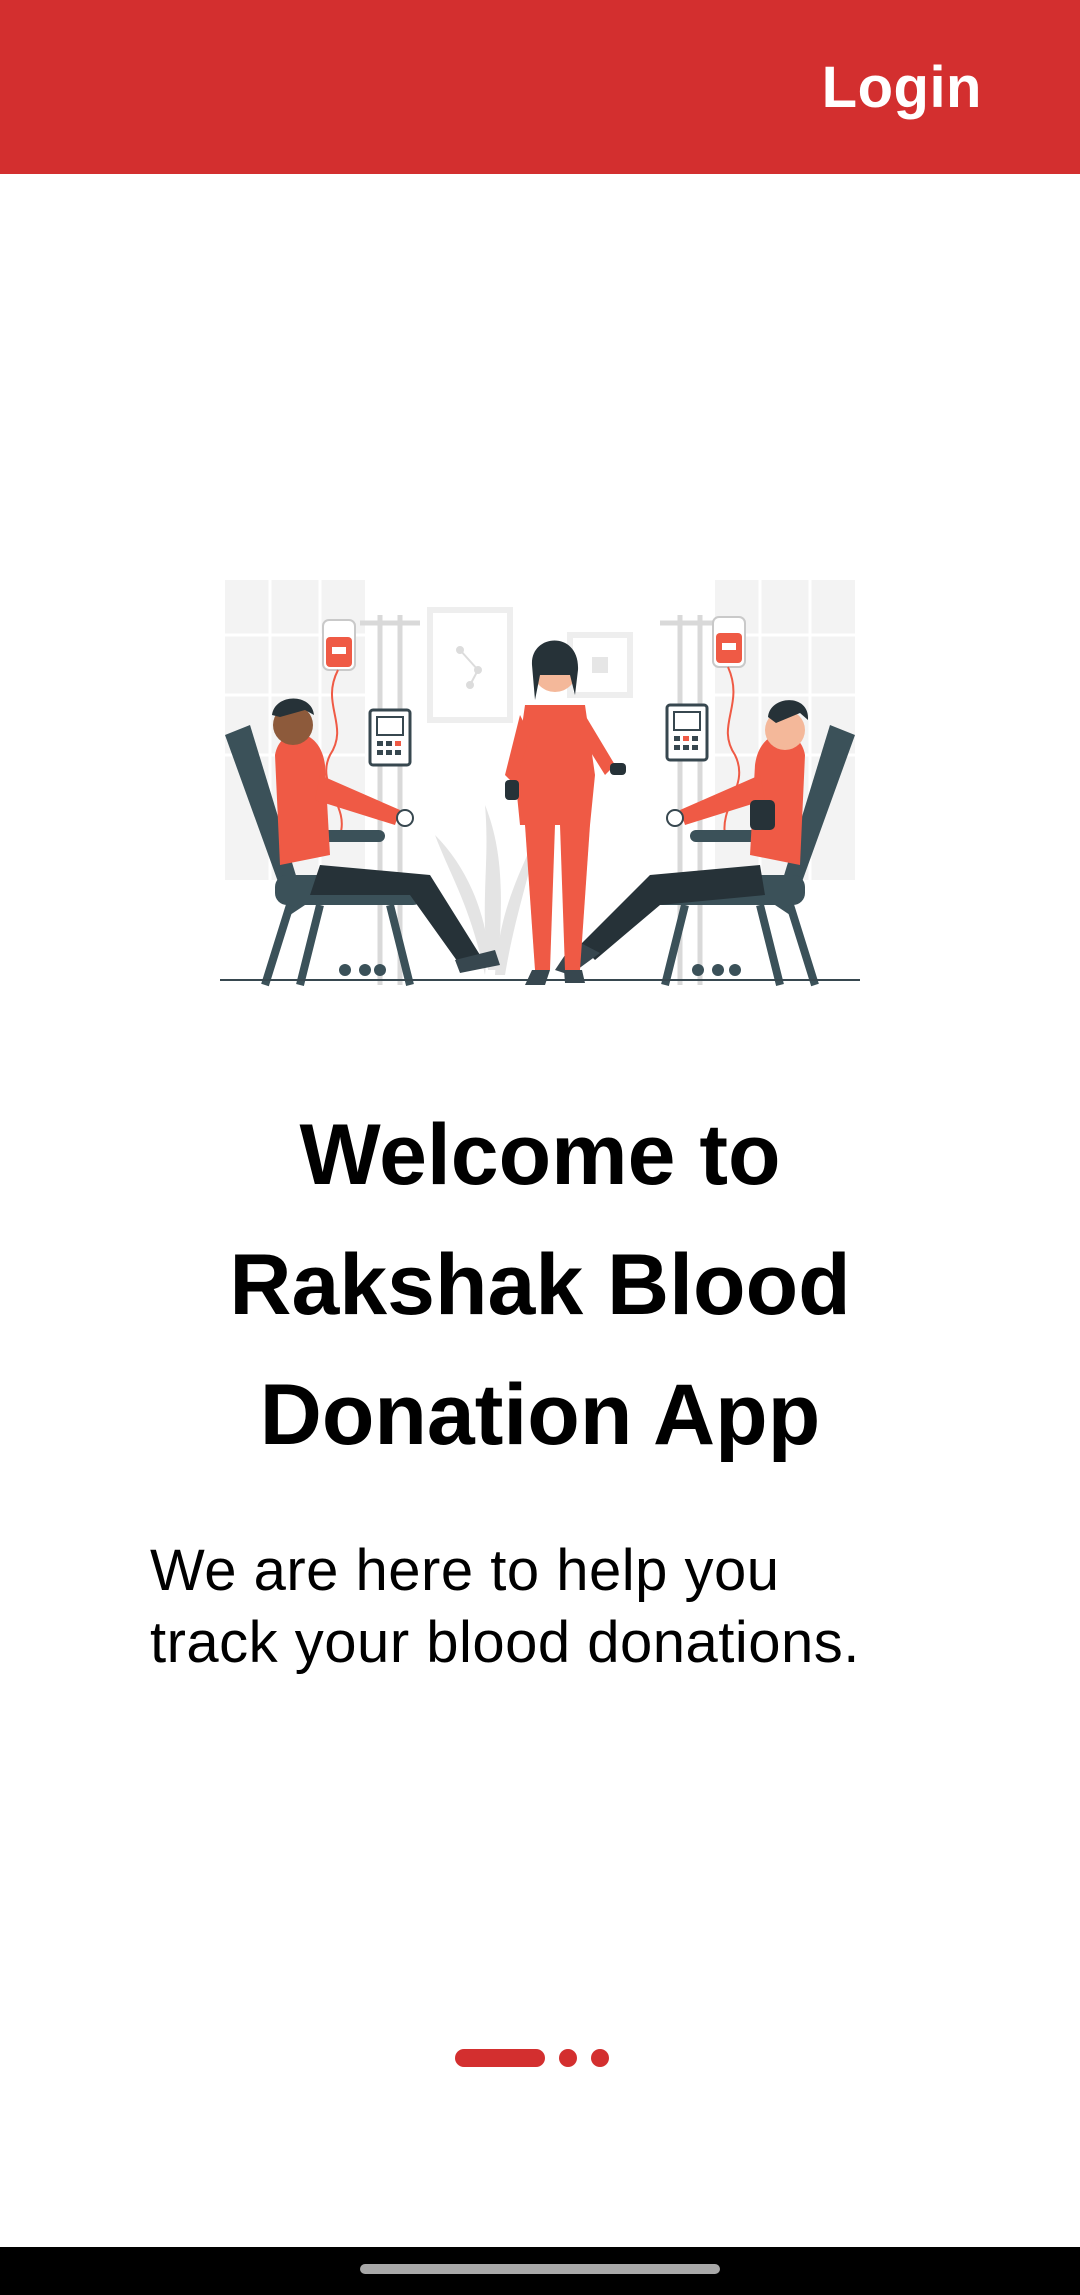  I want to click on app-bar: Login, so click(540, 87).